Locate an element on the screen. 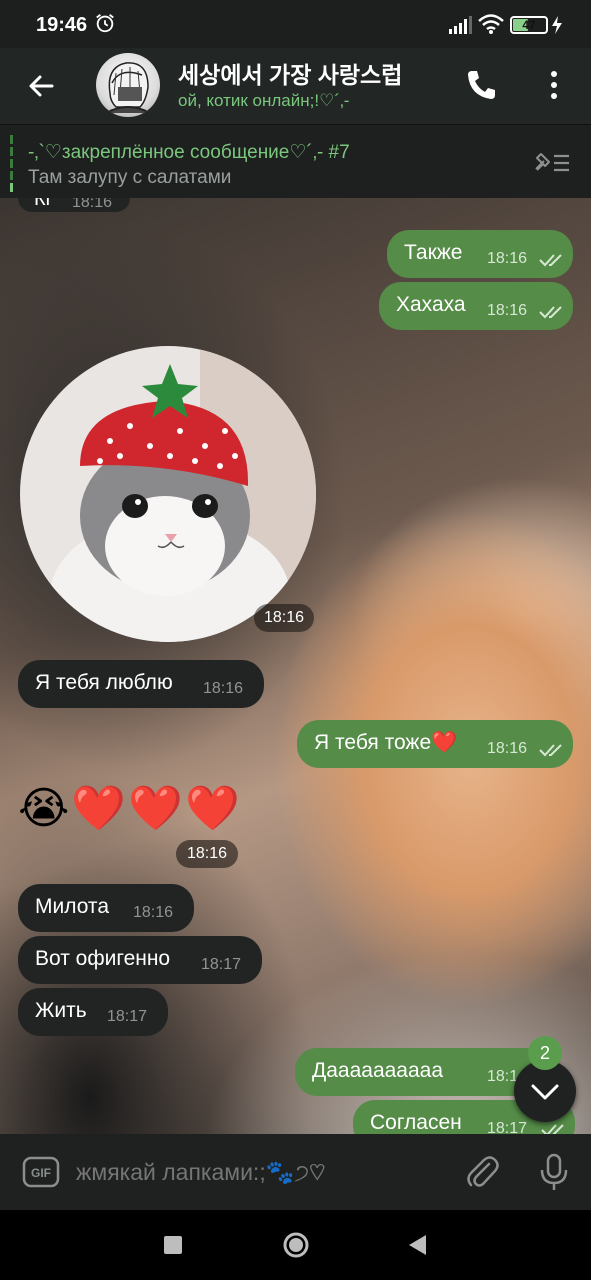 This screenshot has width=591, height=1280. message-text: Я тебя тоже❤️ is located at coordinates (386, 742).